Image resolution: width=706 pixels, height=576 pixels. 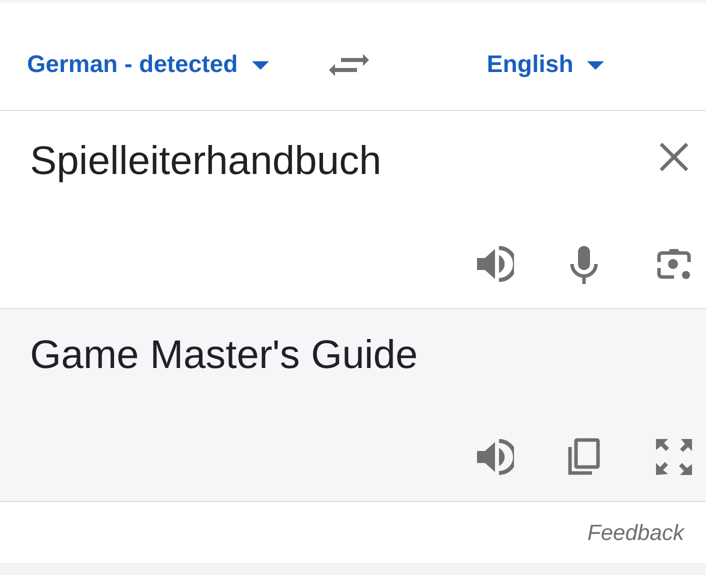 I want to click on target-language-dropdown: English, so click(x=545, y=65).